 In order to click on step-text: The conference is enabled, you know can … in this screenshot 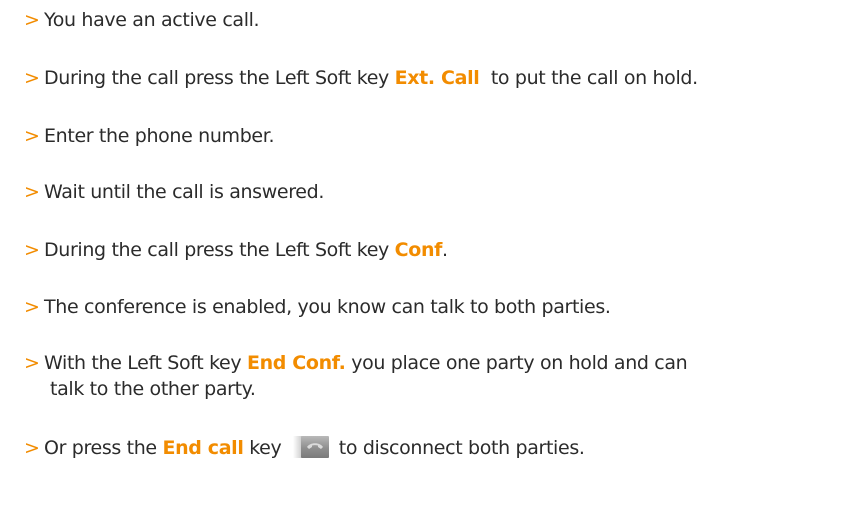, I will do `click(327, 307)`.